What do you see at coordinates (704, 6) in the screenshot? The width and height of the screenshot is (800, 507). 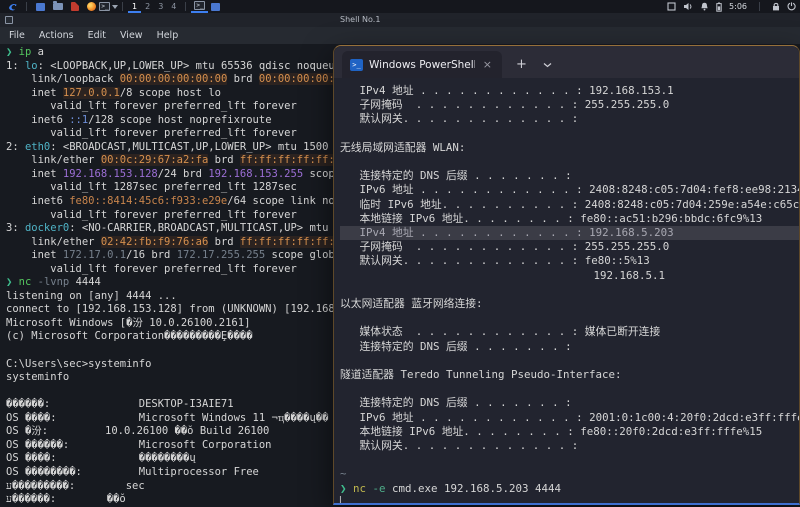 I see `notification-bell-icon` at bounding box center [704, 6].